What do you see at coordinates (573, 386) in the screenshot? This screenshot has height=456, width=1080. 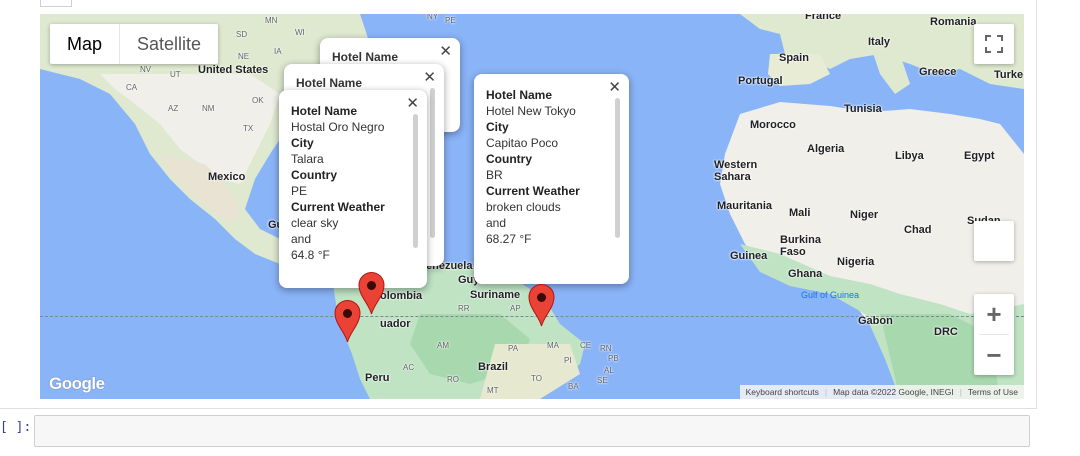 I see `label-state-ba: BA` at bounding box center [573, 386].